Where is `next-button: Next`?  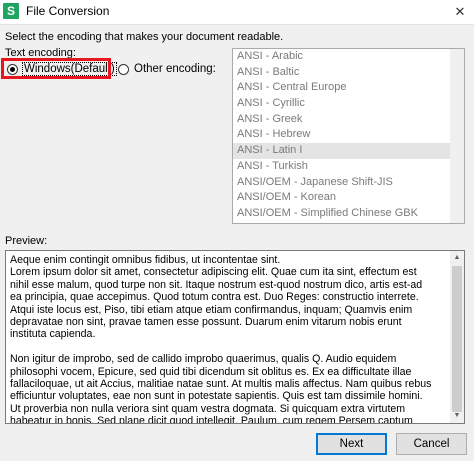 next-button: Next is located at coordinates (351, 444).